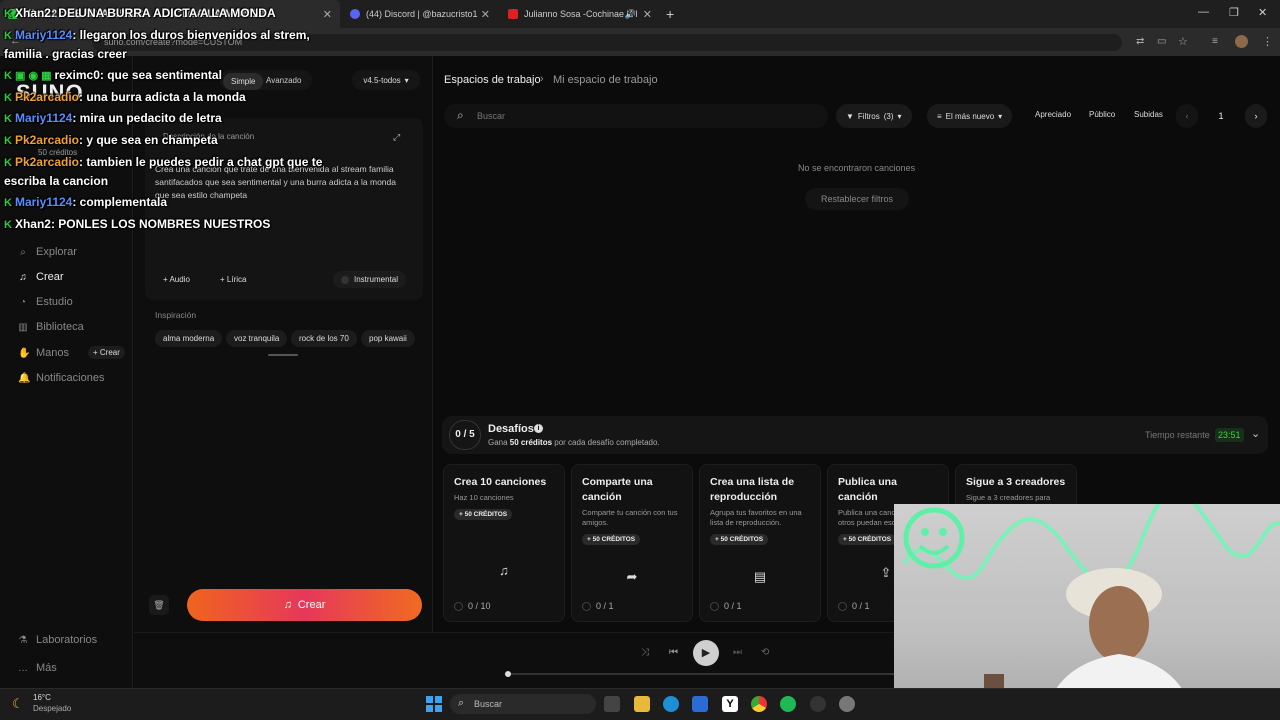 The width and height of the screenshot is (1280, 720). Describe the element at coordinates (1140, 41) in the screenshot. I see `translate-icon: ⇄` at that location.